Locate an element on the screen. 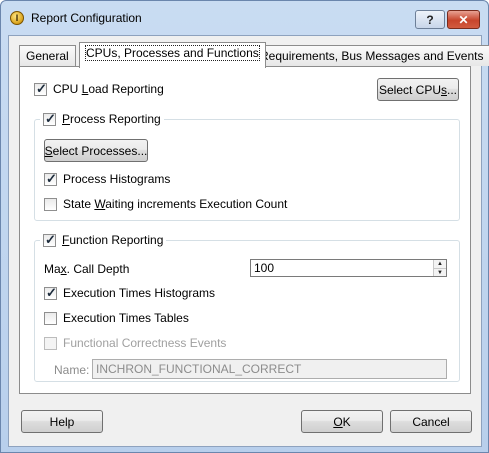 This screenshot has width=489, height=453. max-call-depth-value: 100 is located at coordinates (264, 268).